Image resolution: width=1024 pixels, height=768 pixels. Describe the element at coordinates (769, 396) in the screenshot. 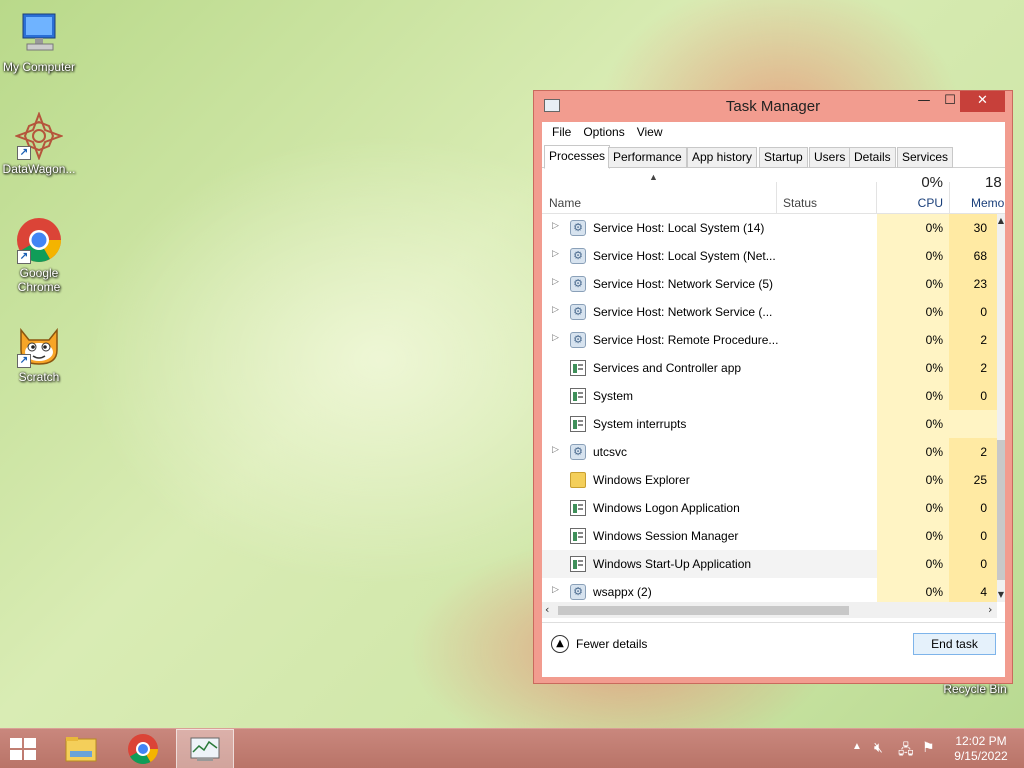

I see `process-row: System 0% 0` at that location.